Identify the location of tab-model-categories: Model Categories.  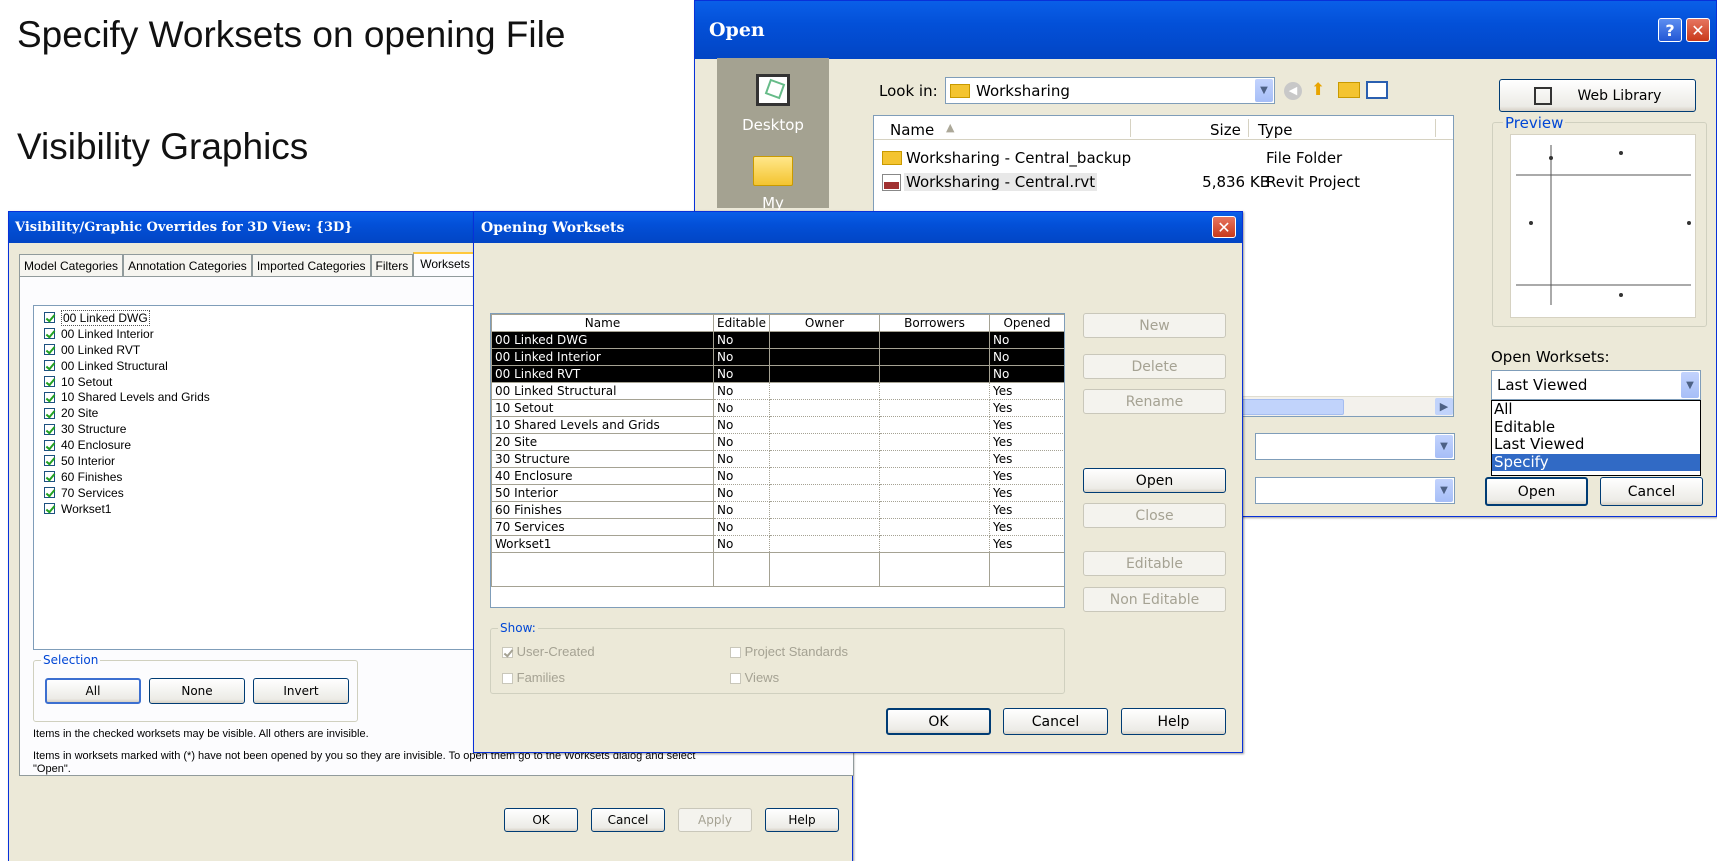
(71, 265).